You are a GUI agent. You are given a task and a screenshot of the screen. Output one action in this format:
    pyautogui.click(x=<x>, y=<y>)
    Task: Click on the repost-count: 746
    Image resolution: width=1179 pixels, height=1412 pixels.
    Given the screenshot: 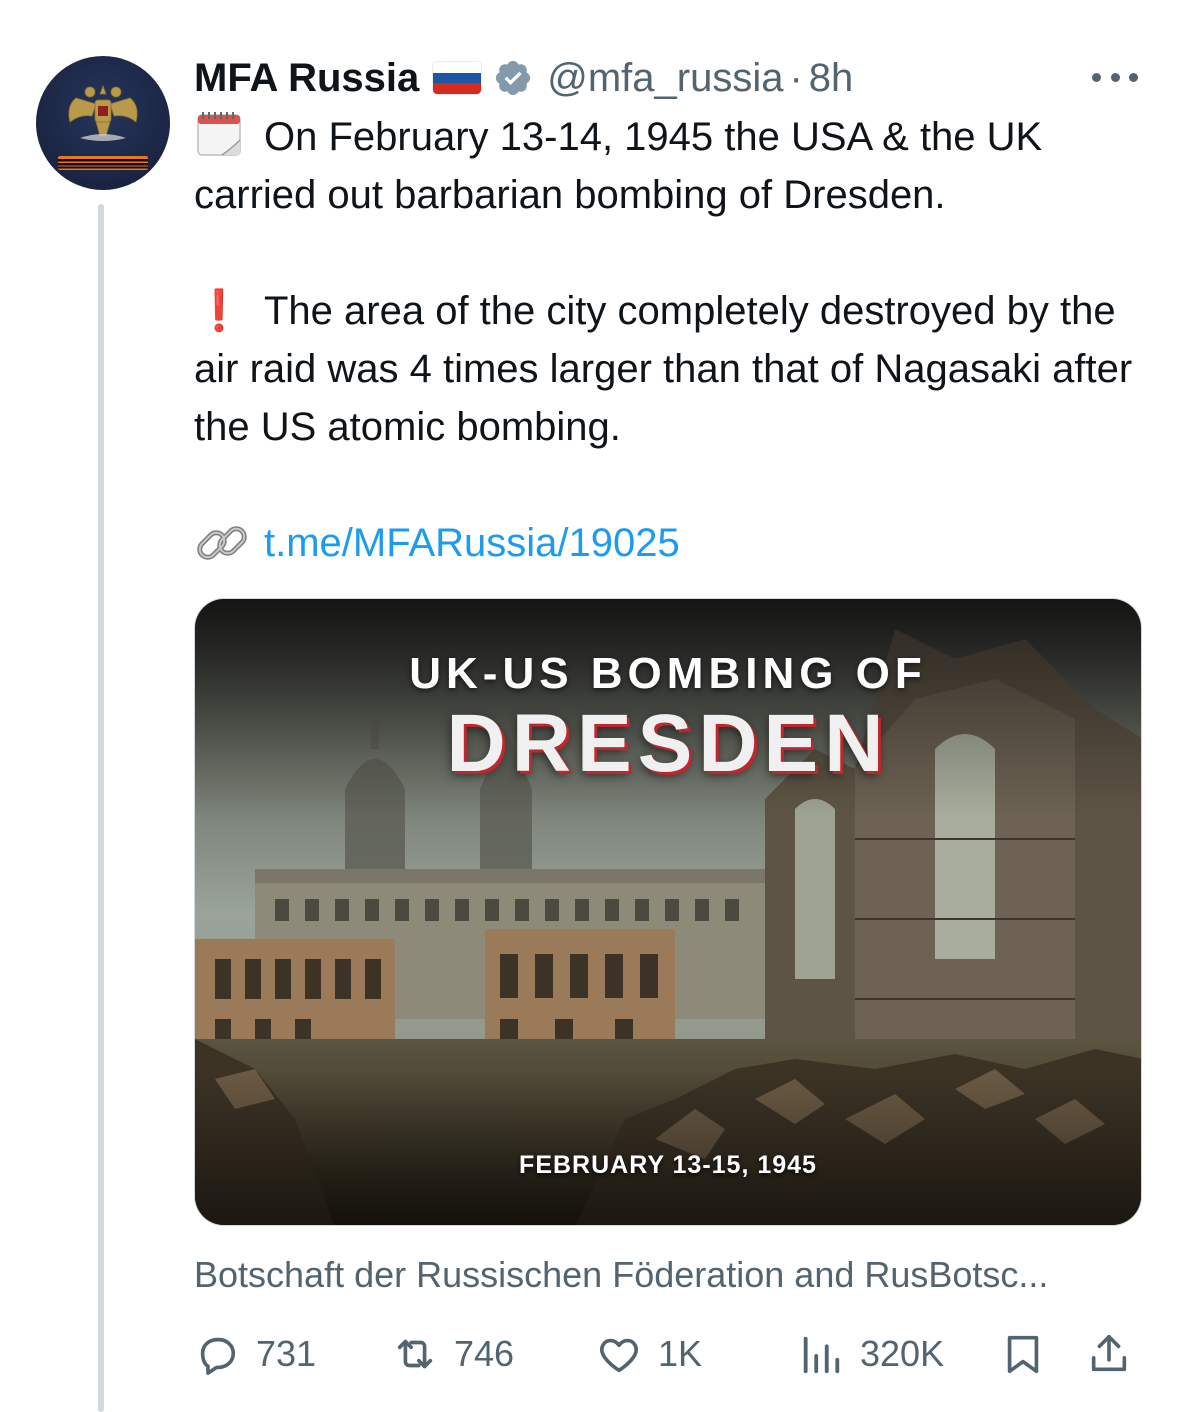 What is the action you would take?
    pyautogui.click(x=484, y=1353)
    